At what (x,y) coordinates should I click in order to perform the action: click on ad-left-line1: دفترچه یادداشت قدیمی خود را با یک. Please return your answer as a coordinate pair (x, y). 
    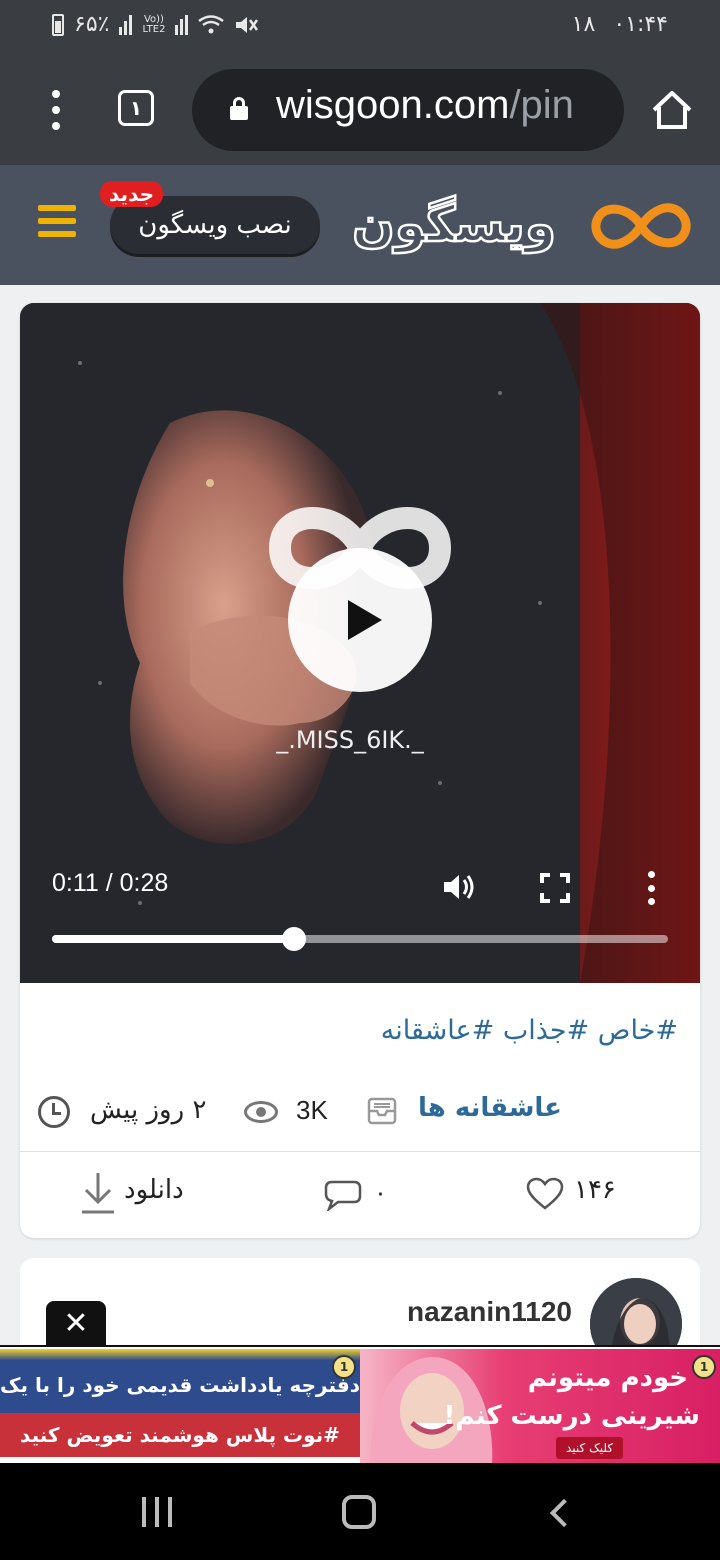
    Looking at the image, I should click on (180, 1381).